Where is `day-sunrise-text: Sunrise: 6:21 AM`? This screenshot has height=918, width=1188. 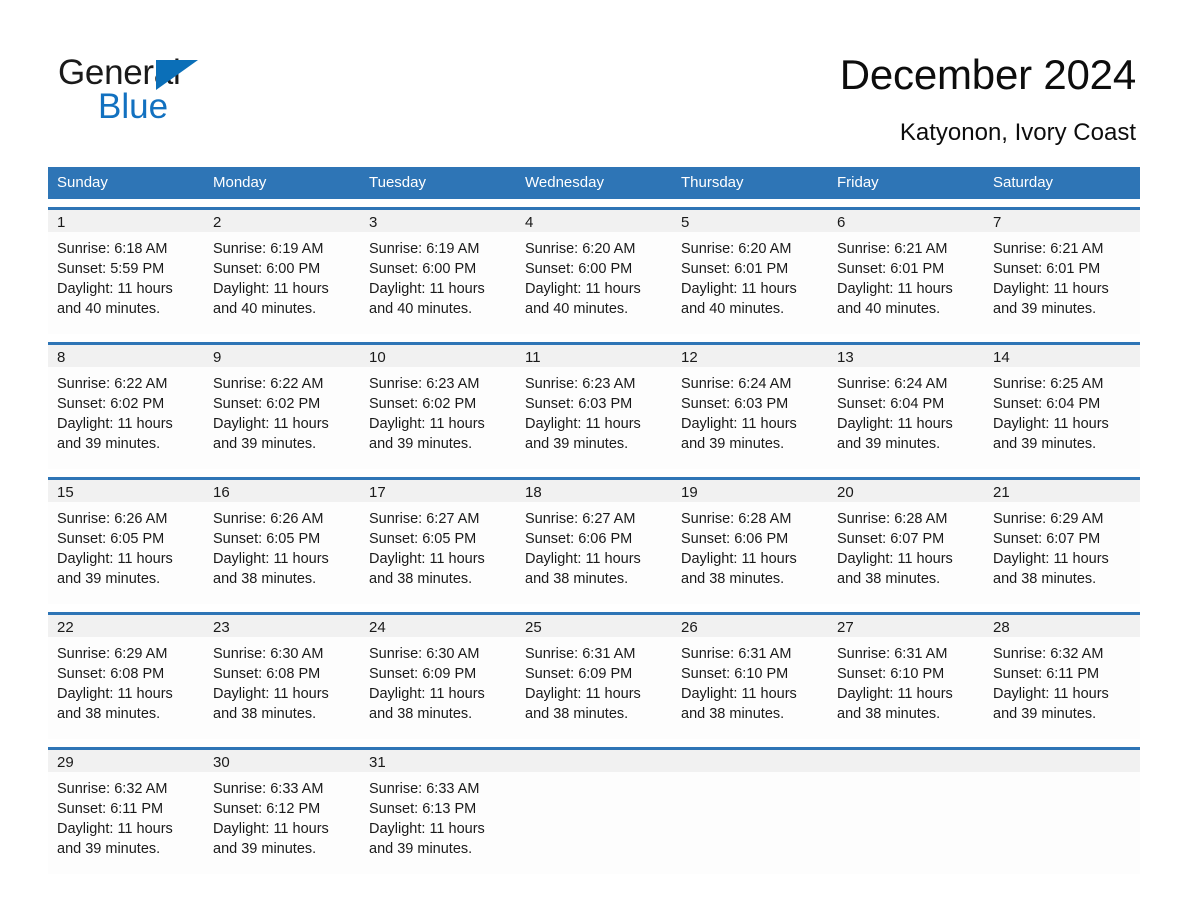 day-sunrise-text: Sunrise: 6:21 AM is located at coordinates (1048, 249).